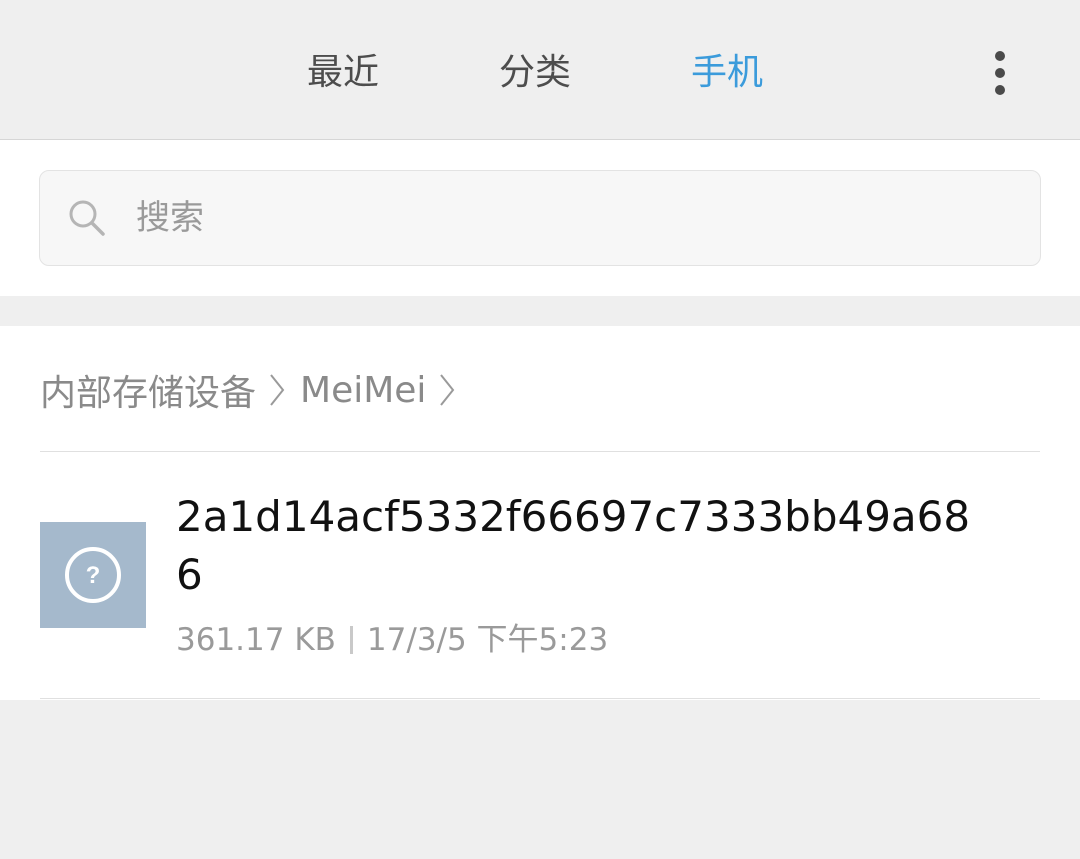 The height and width of the screenshot is (859, 1080). What do you see at coordinates (363, 390) in the screenshot?
I see `breadcrumb-item-meimei: MeiMei` at bounding box center [363, 390].